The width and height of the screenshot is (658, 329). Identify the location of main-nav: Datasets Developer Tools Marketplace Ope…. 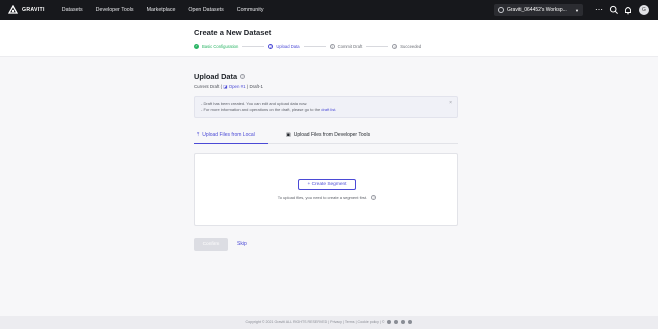
(169, 10).